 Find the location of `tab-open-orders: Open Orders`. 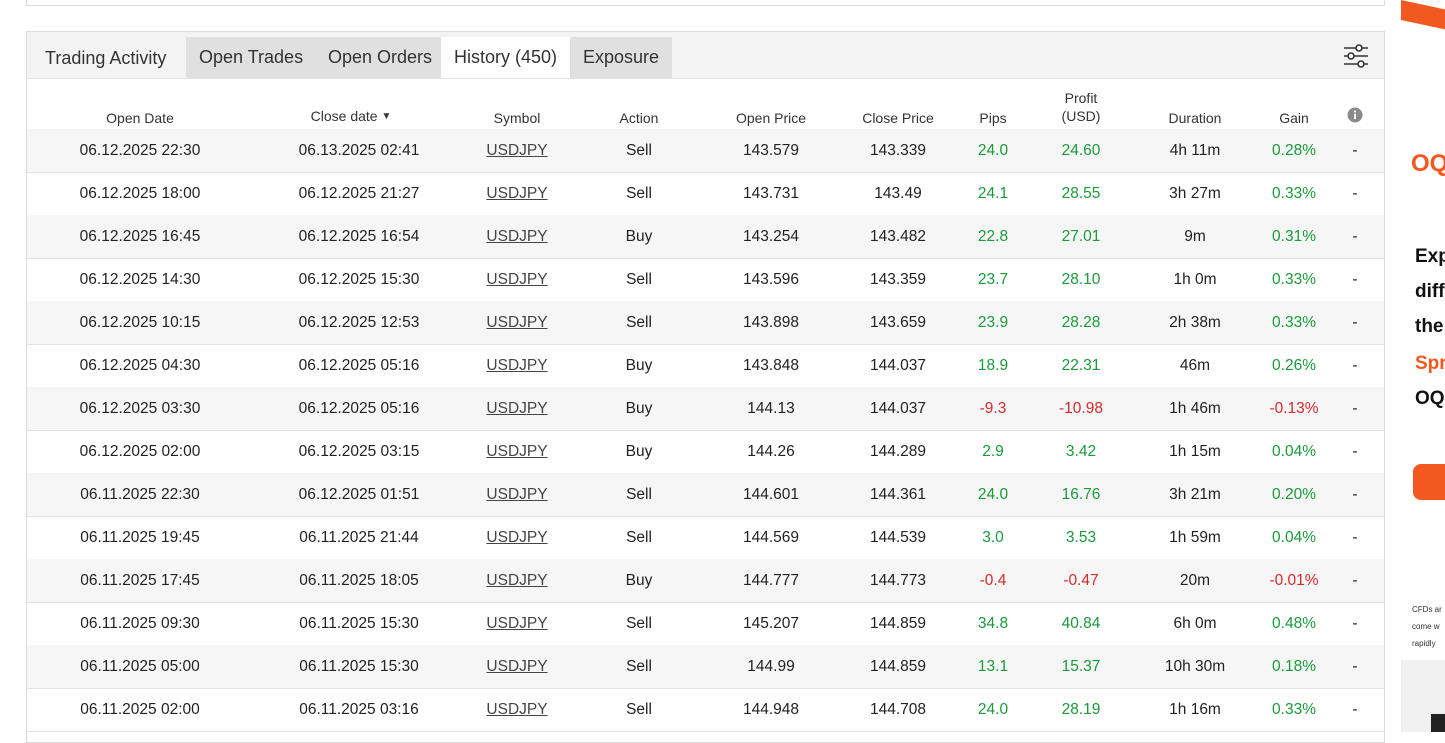

tab-open-orders: Open Orders is located at coordinates (380, 57).